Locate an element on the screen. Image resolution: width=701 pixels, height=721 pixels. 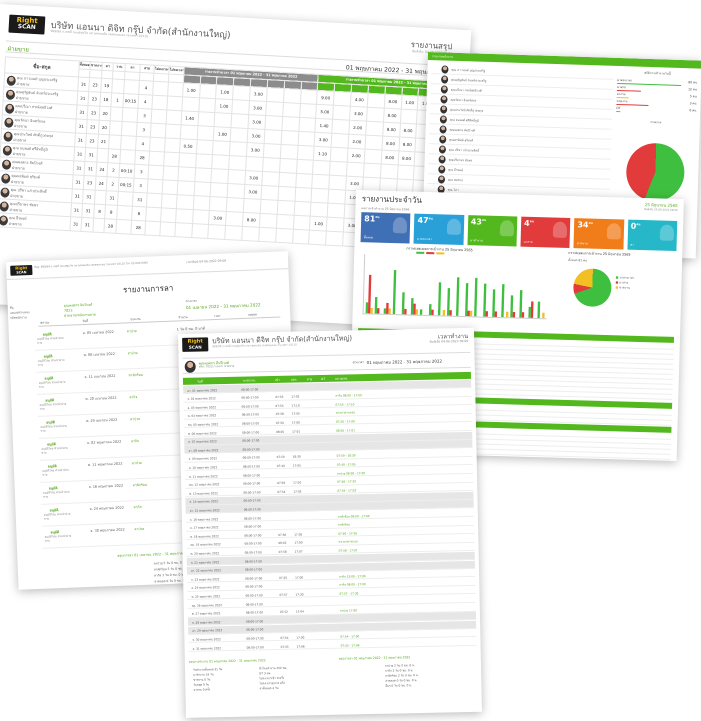
rightscan-logo-time: Right SCAN is located at coordinates (195, 344).